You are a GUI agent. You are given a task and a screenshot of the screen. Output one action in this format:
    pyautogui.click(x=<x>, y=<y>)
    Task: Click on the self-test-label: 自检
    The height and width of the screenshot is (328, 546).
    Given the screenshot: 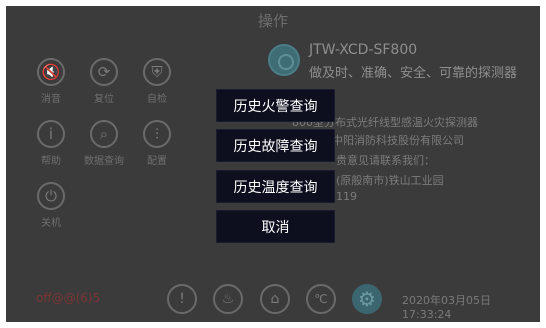 What is the action you would take?
    pyautogui.click(x=157, y=99)
    